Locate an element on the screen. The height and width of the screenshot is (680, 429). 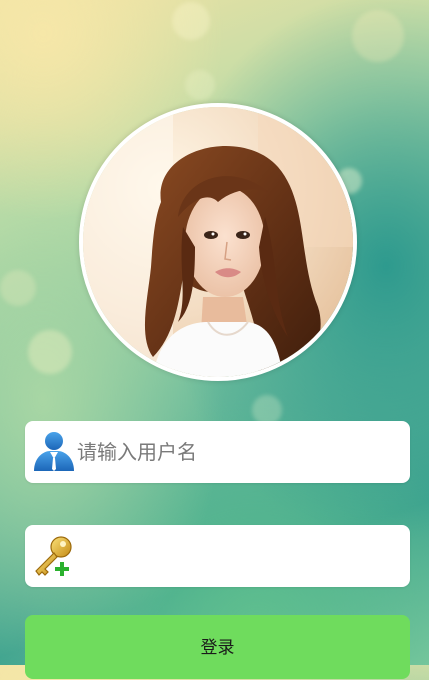
password-field is located at coordinates (217, 556).